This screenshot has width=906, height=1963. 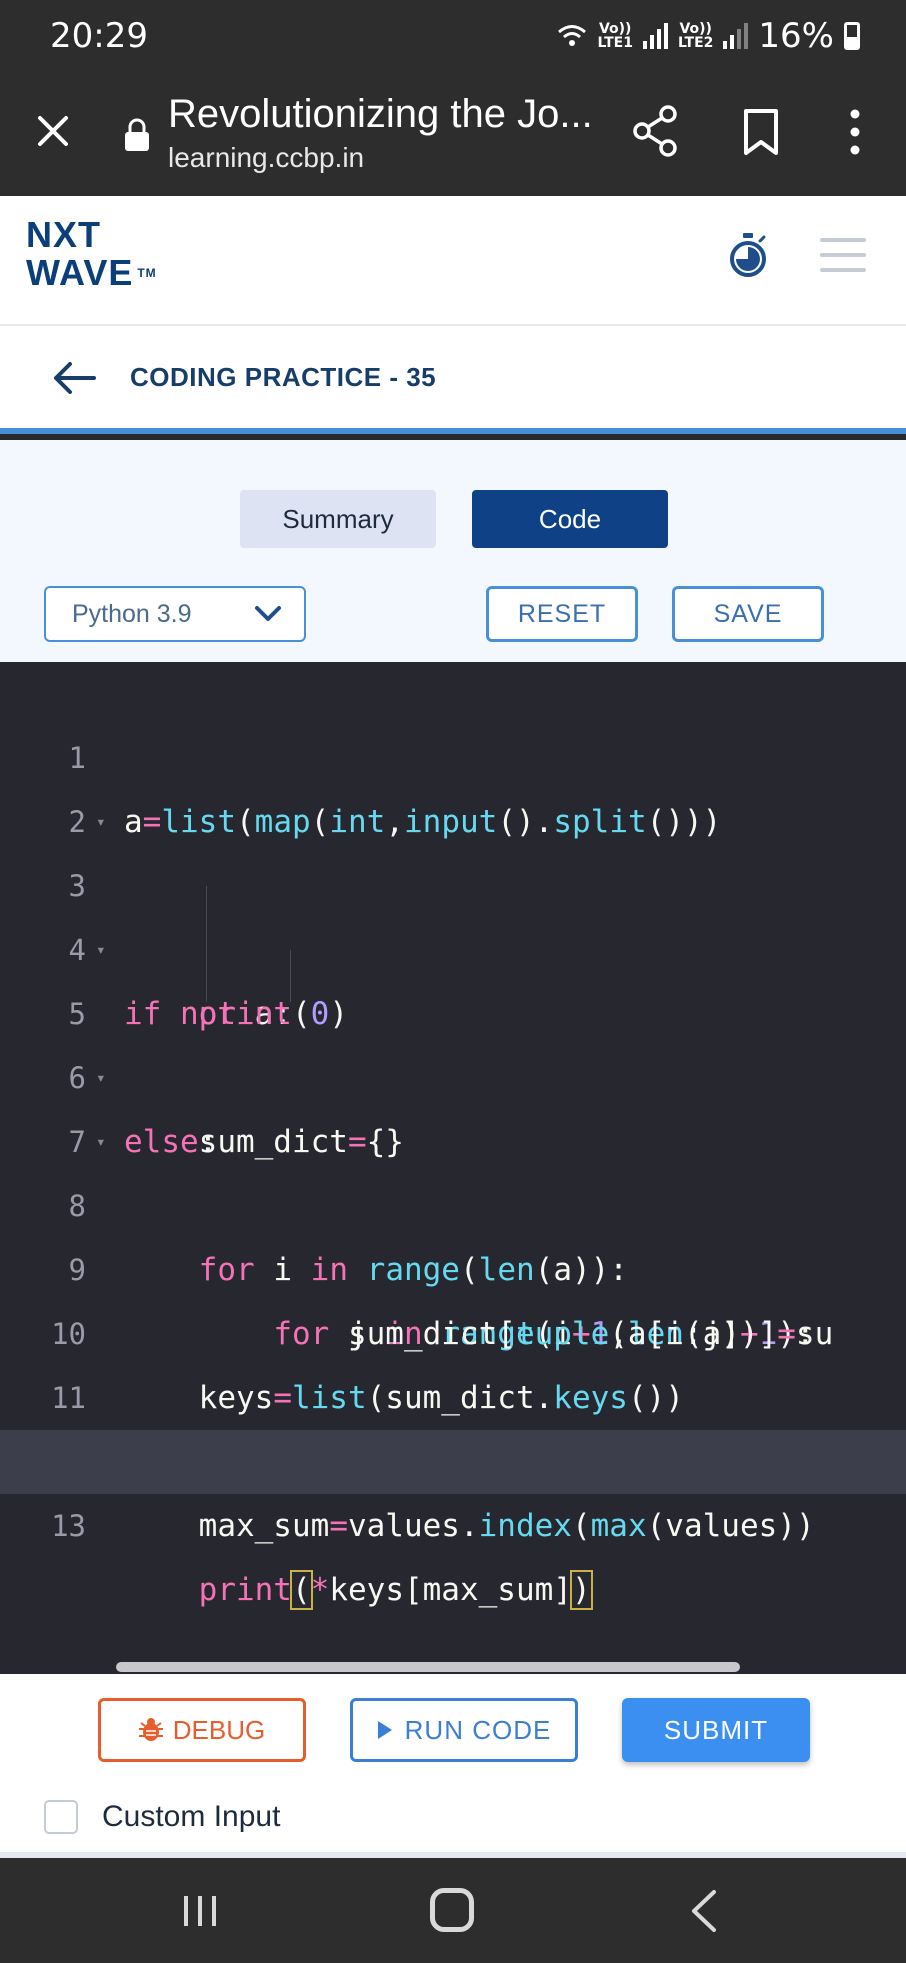 I want to click on wifi-icon, so click(x=572, y=35).